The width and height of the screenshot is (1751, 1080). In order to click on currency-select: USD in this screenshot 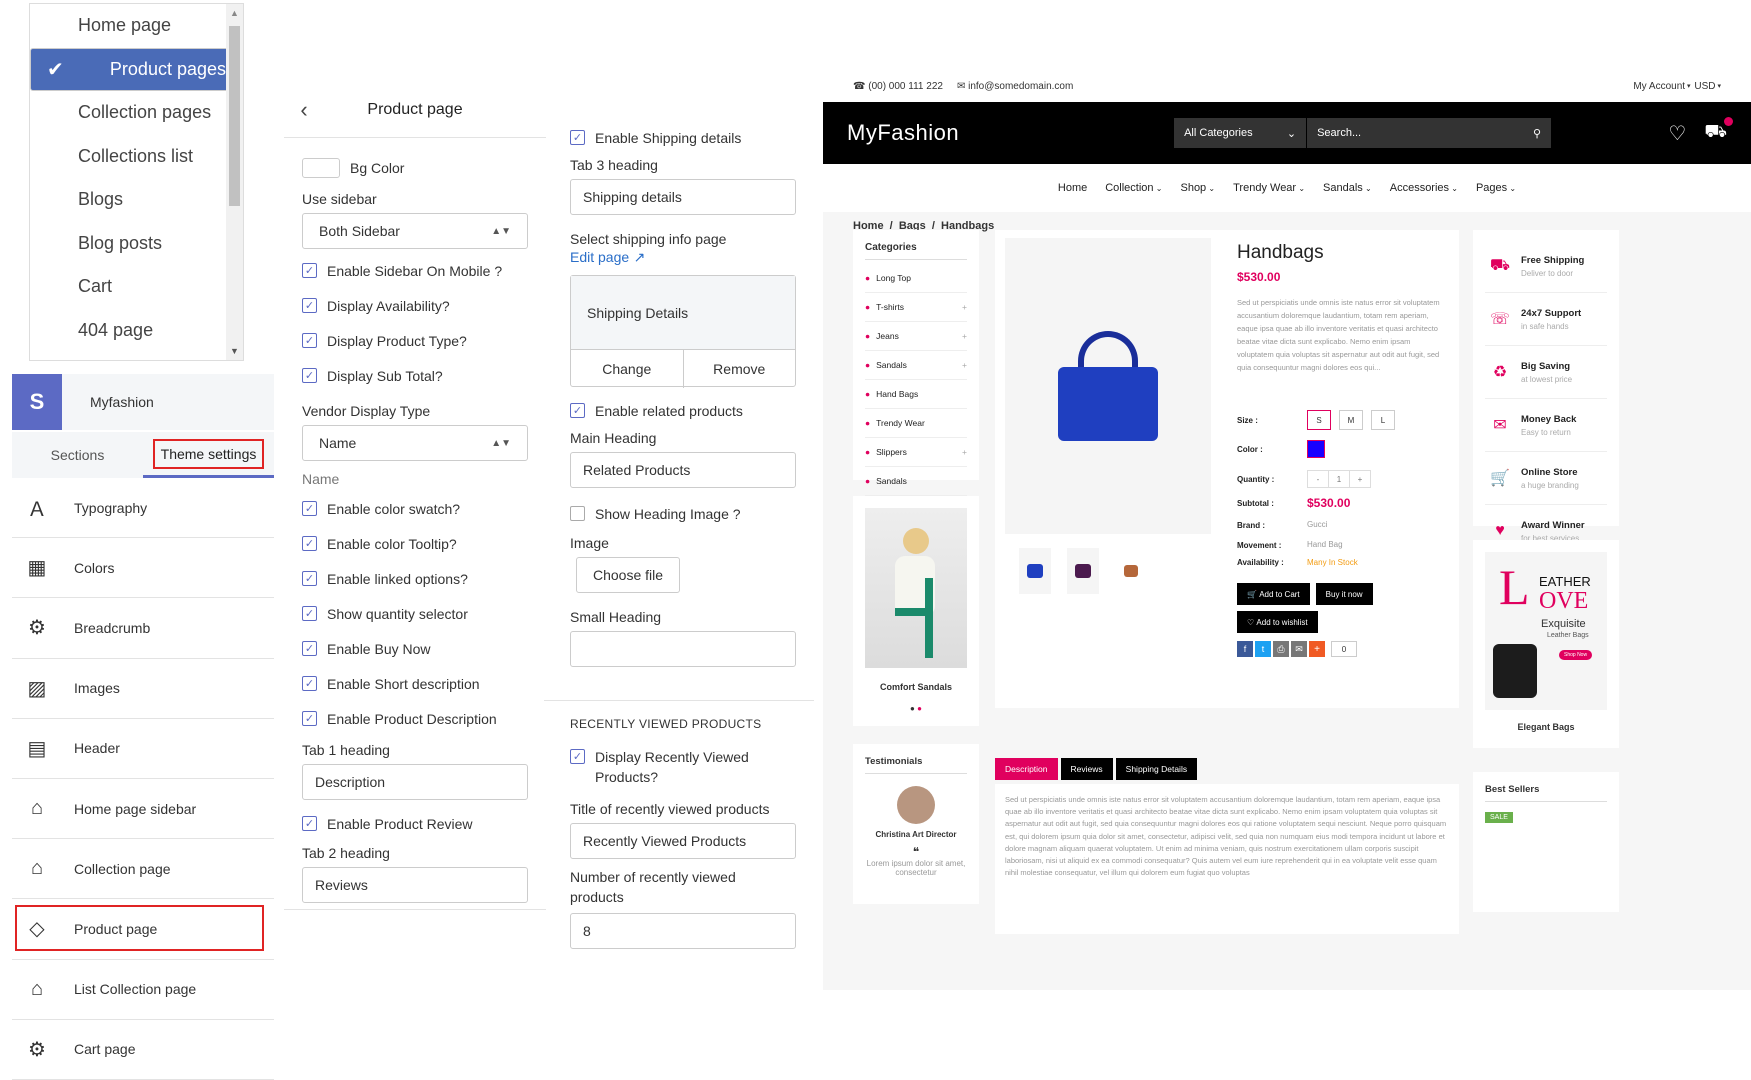, I will do `click(1704, 86)`.